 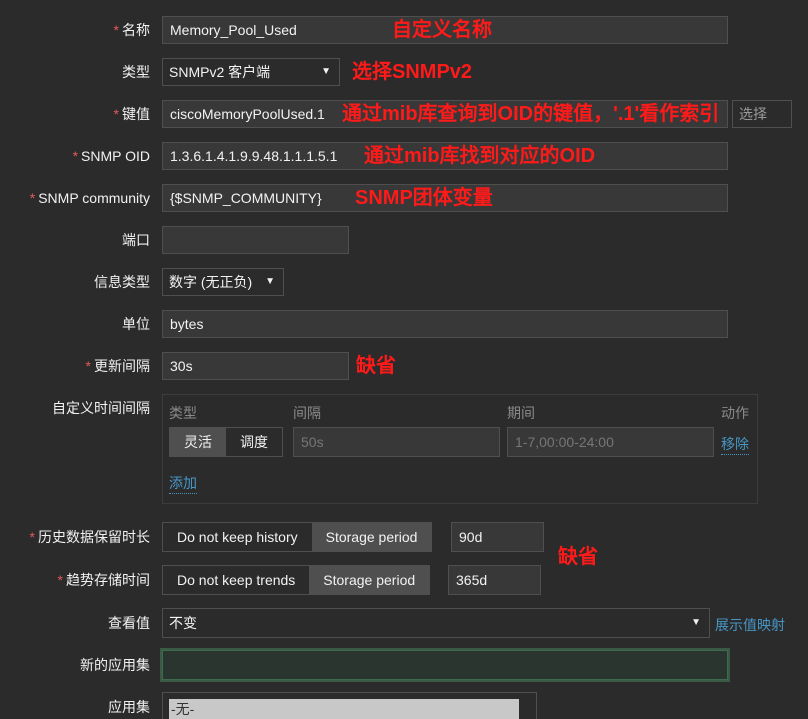 I want to click on no-trends-option: Do not keep trends, so click(x=236, y=580).